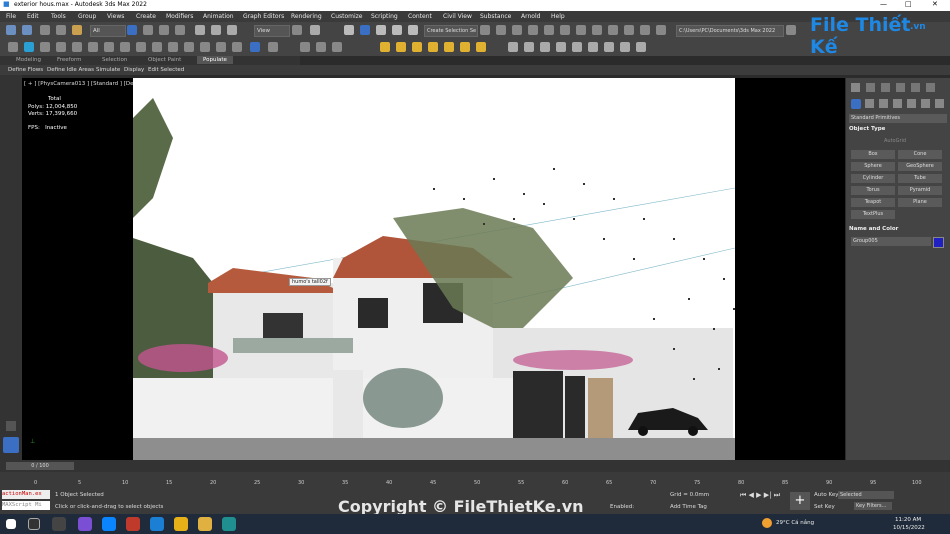 The width and height of the screenshot is (950, 534). Describe the element at coordinates (873, 178) in the screenshot. I see `cylinder-button: Cylinder` at that location.